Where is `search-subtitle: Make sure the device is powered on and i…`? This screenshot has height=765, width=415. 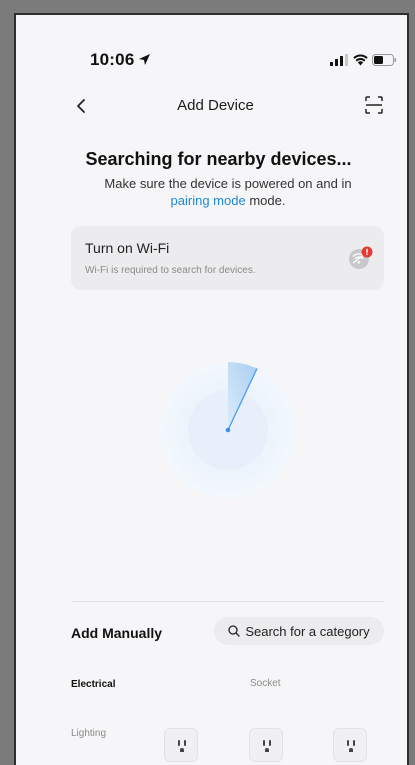 search-subtitle: Make sure the device is powered on and i… is located at coordinates (228, 192).